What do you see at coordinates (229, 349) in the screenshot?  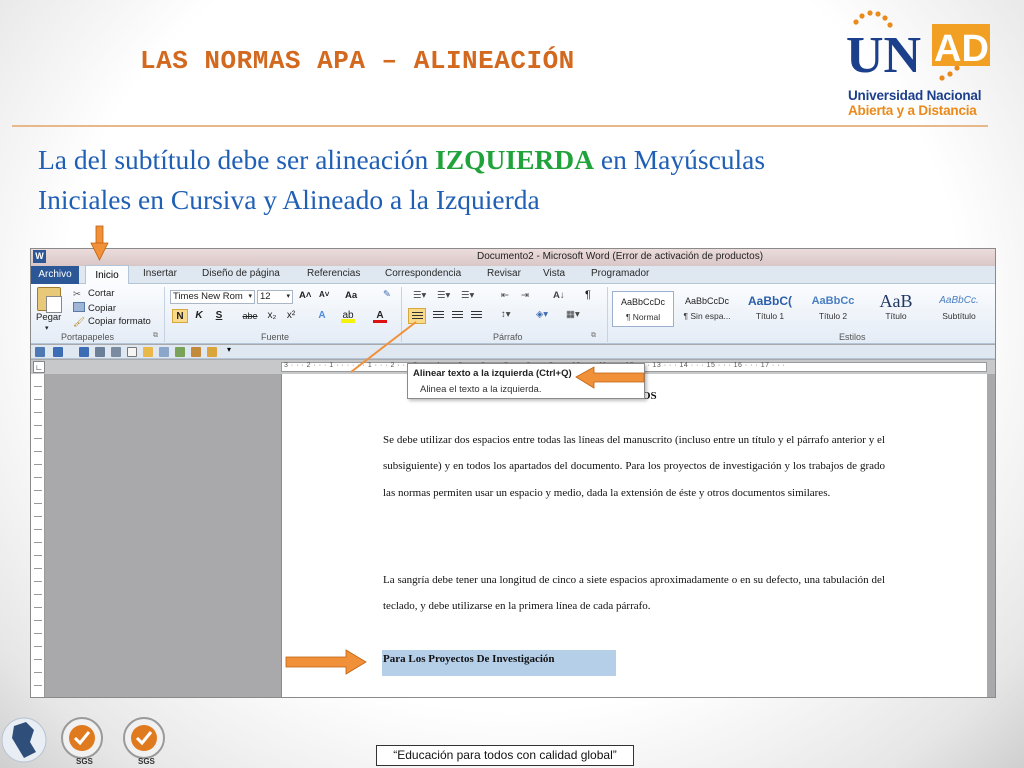 I see `customize-qat-icon: ▾` at bounding box center [229, 349].